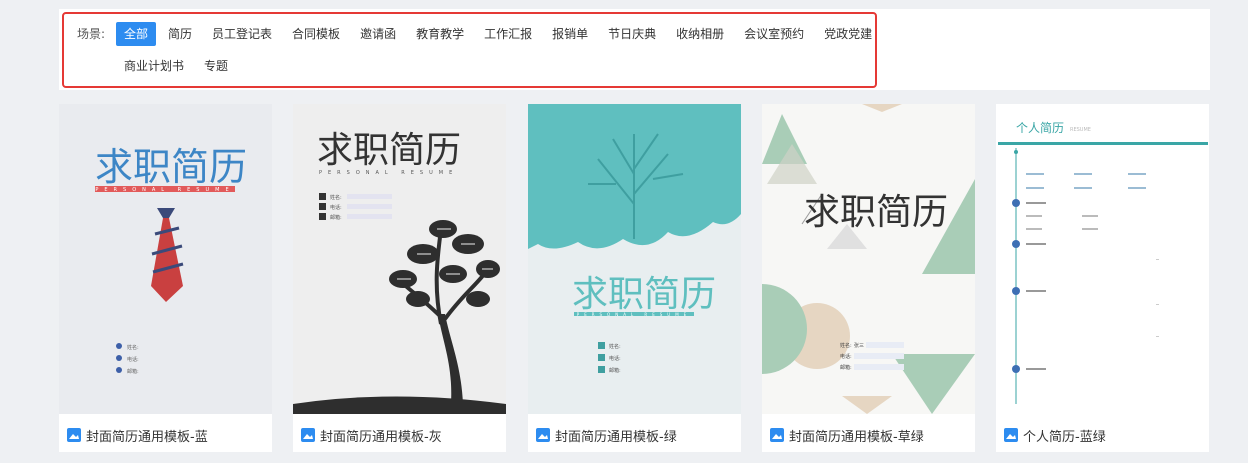 The height and width of the screenshot is (463, 1248). What do you see at coordinates (856, 437) in the screenshot?
I see `template-title: 封面简历通用模板-草绿` at bounding box center [856, 437].